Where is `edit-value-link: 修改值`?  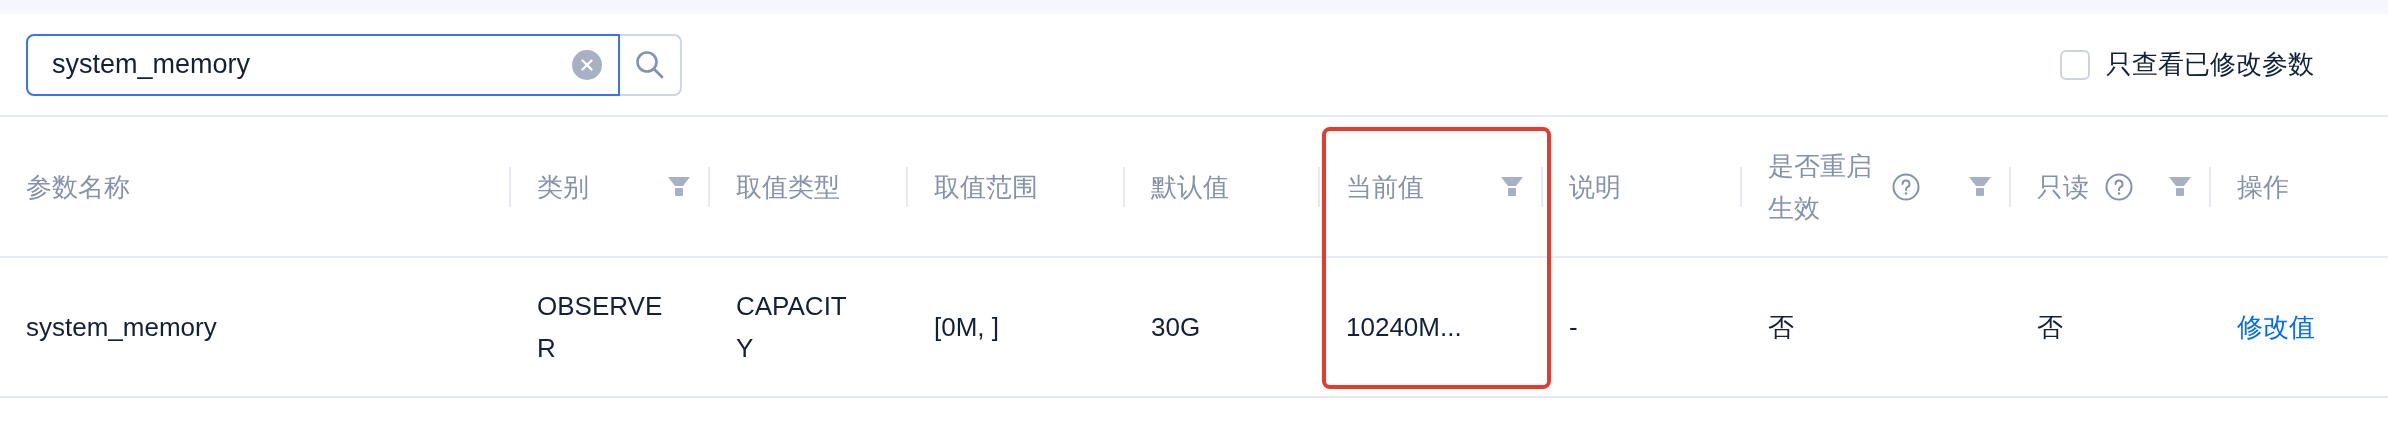
edit-value-link: 修改值 is located at coordinates (2276, 327).